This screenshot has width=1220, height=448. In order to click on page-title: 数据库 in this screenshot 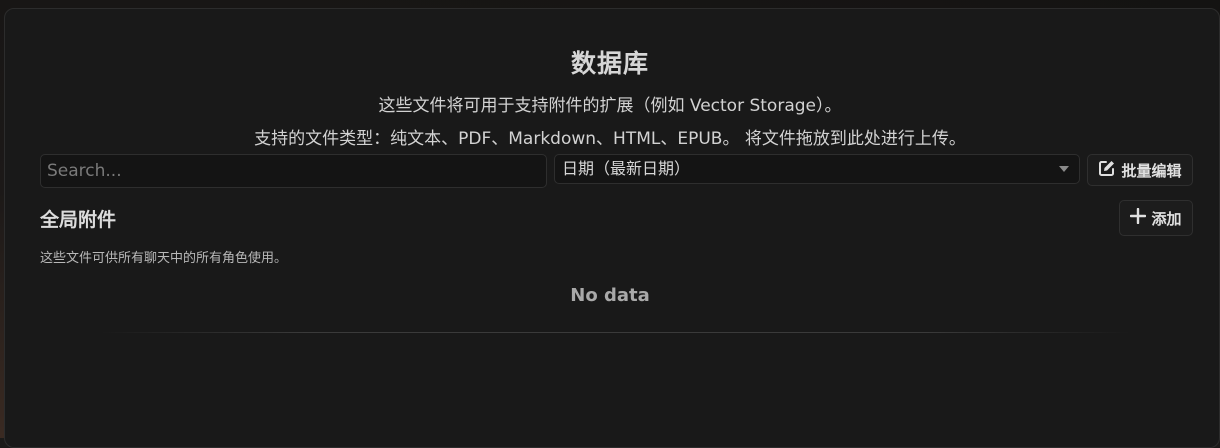, I will do `click(609, 63)`.